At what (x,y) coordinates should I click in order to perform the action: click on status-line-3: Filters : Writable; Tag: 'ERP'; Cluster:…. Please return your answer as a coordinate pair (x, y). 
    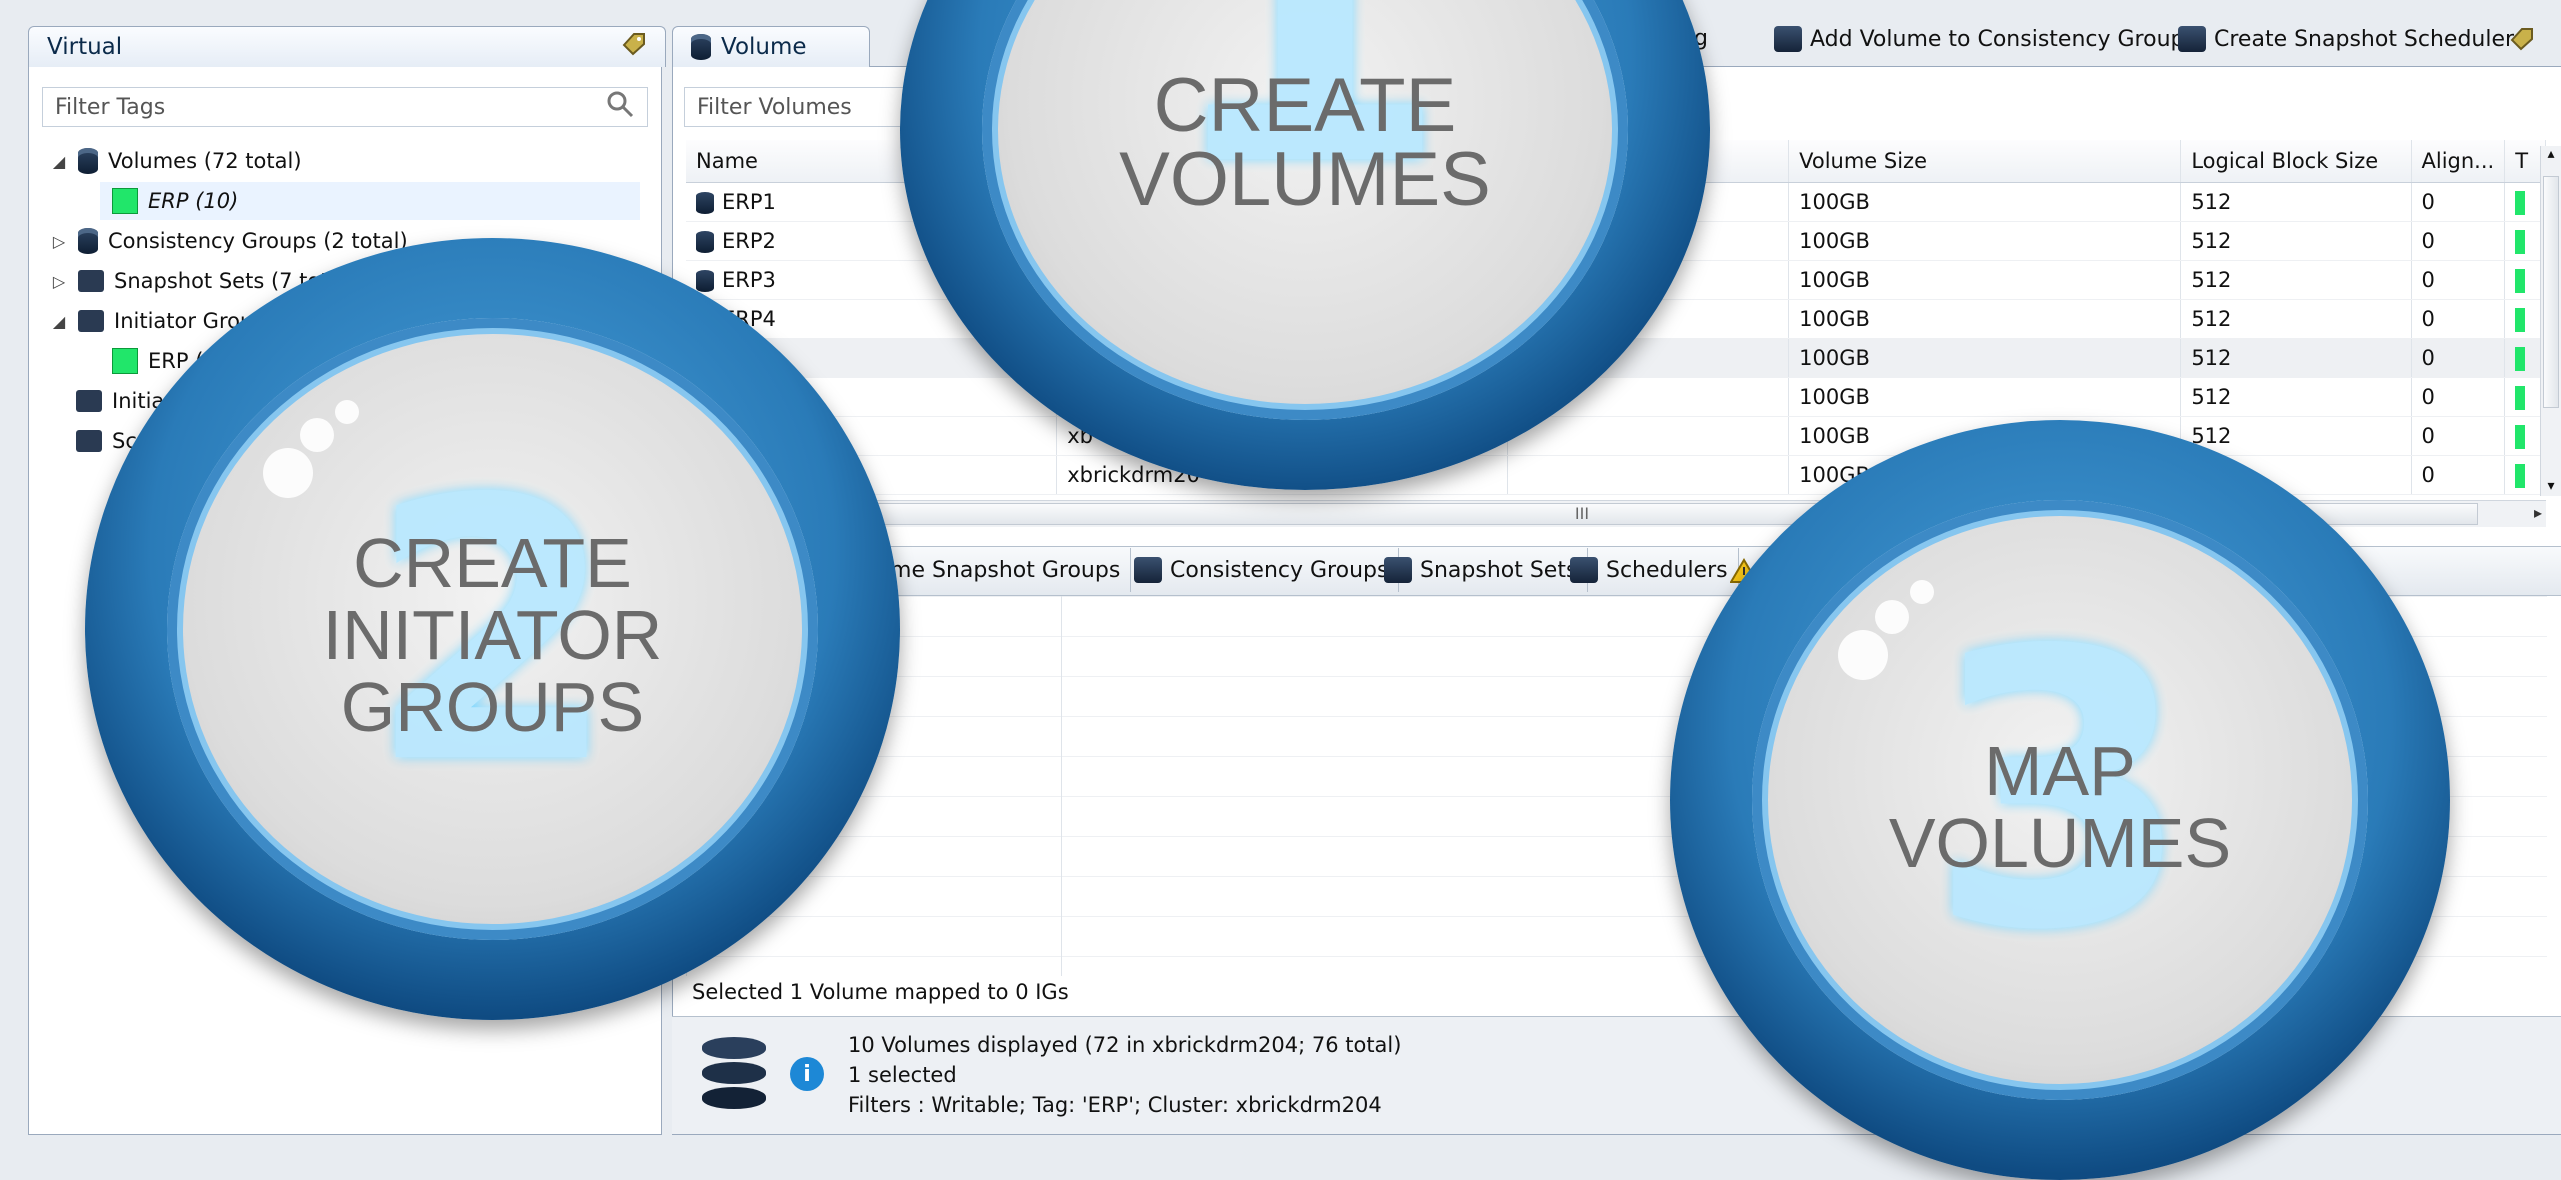
    Looking at the image, I should click on (1115, 1105).